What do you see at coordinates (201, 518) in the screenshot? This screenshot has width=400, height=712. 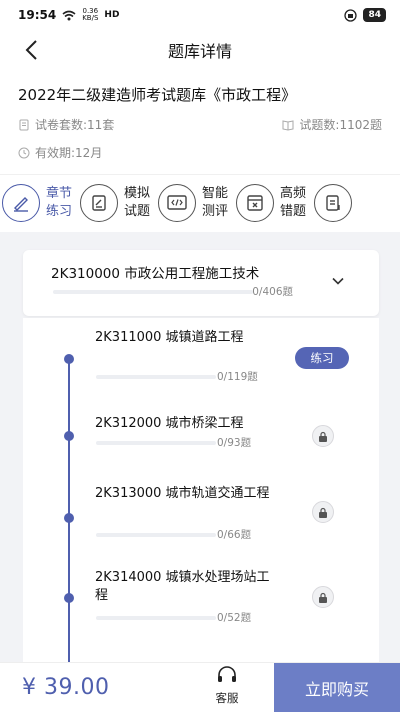 I see `list-item: 2K313000 城市轨道交通工程 0/66题` at bounding box center [201, 518].